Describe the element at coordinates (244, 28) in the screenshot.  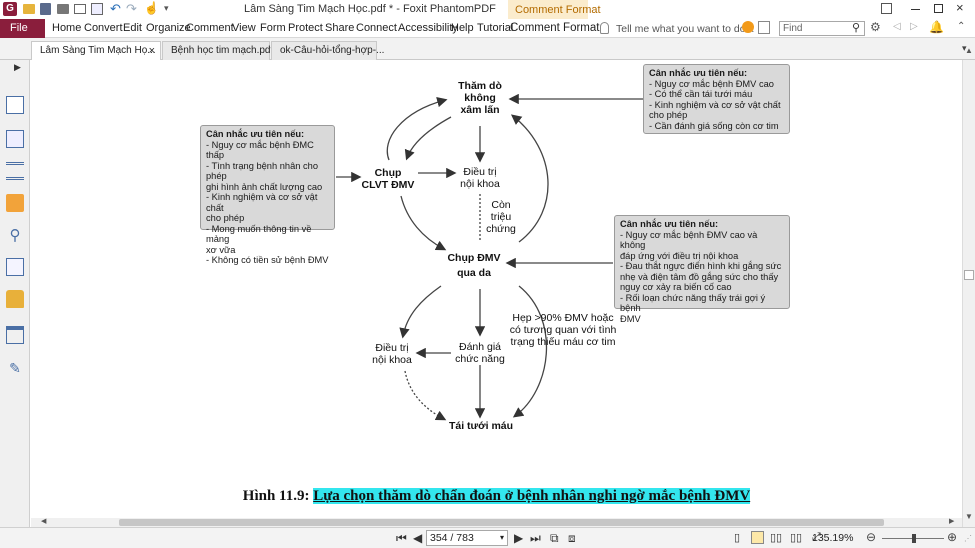
I see `menu-item-view: View` at that location.